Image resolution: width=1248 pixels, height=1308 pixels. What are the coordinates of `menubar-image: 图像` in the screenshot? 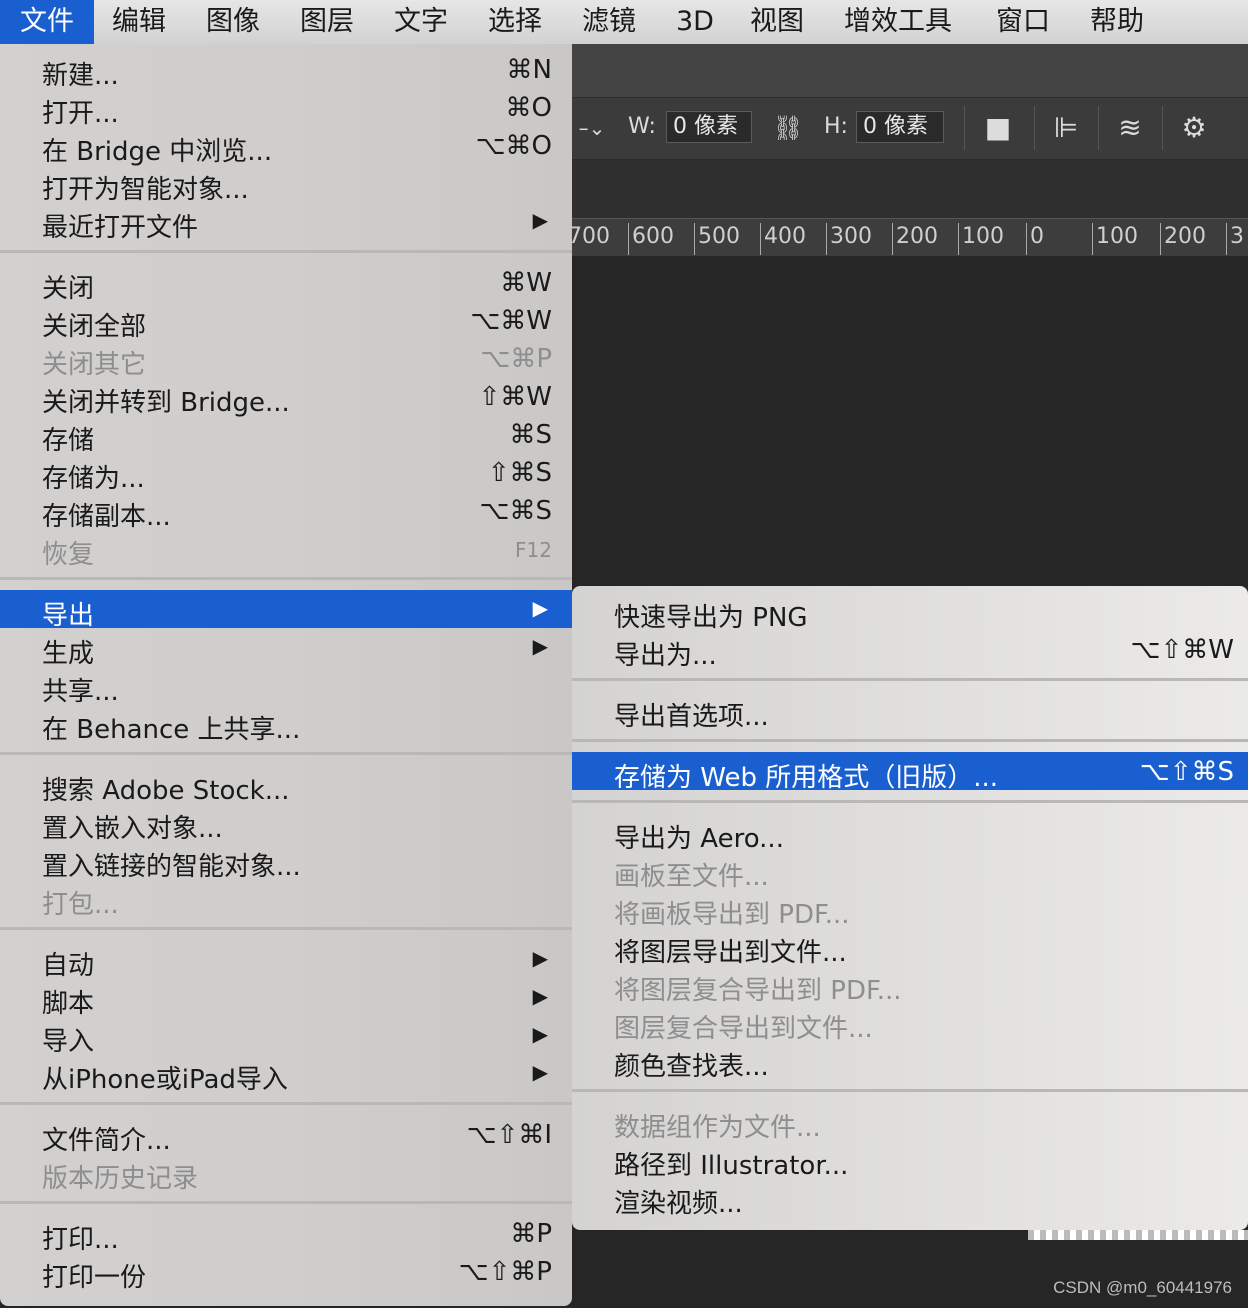 It's located at (233, 22).